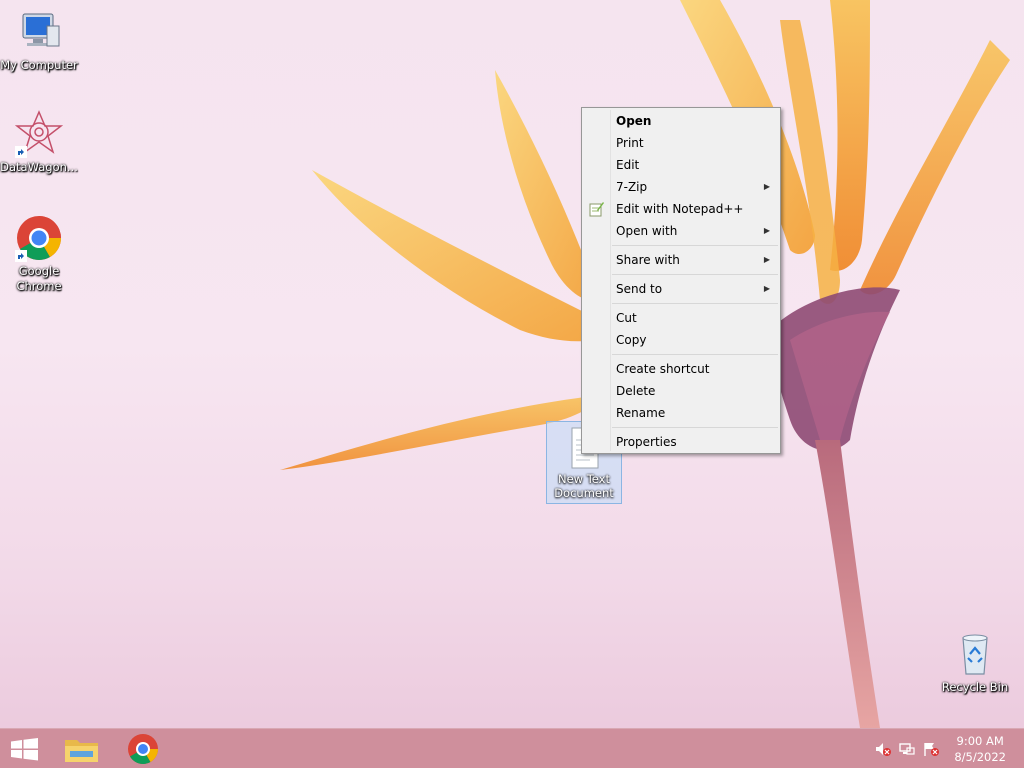 The height and width of the screenshot is (768, 1024). I want to click on file-explorer-icon, so click(81, 751).